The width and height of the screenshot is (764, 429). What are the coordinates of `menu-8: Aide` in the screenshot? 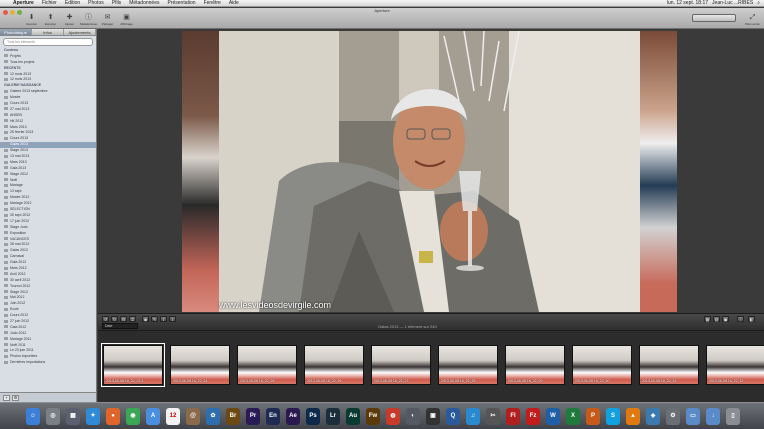 It's located at (234, 3).